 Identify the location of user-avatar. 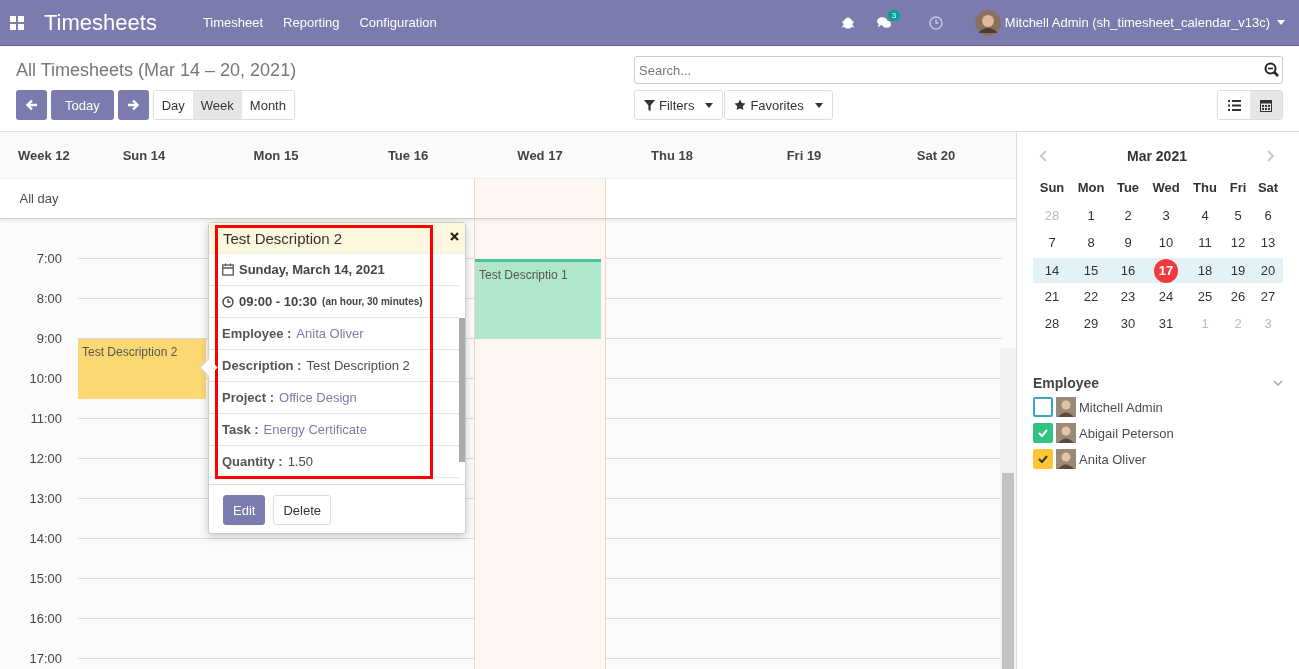
(987, 22).